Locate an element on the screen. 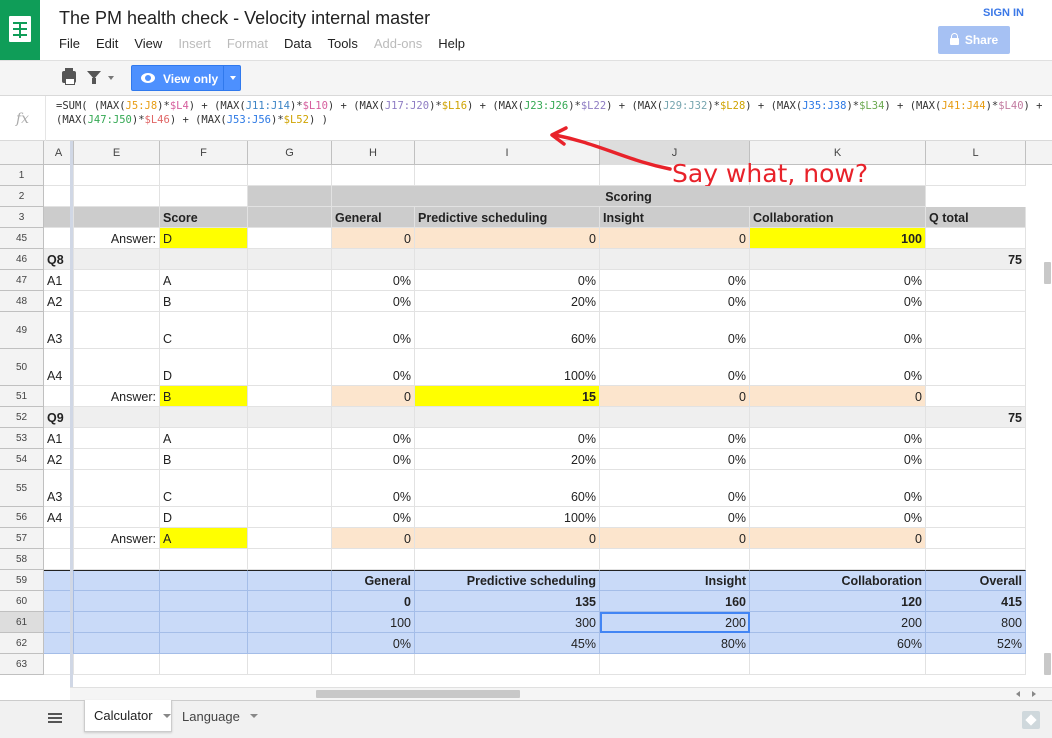 The image size is (1052, 738). all-sheets-menu-icon is located at coordinates (55, 719).